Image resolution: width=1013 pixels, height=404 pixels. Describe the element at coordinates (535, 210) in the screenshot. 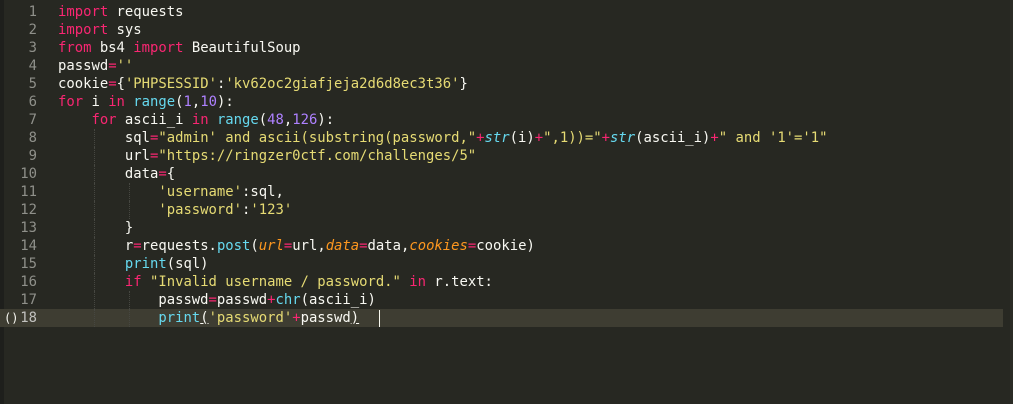

I see `code-line: 'password':'123'` at that location.